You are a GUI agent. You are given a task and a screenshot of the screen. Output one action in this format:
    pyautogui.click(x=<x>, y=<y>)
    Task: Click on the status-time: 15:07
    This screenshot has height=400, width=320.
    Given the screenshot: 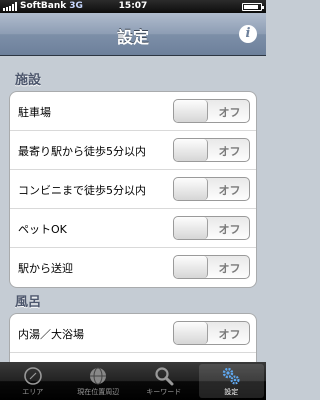 What is the action you would take?
    pyautogui.click(x=133, y=6)
    